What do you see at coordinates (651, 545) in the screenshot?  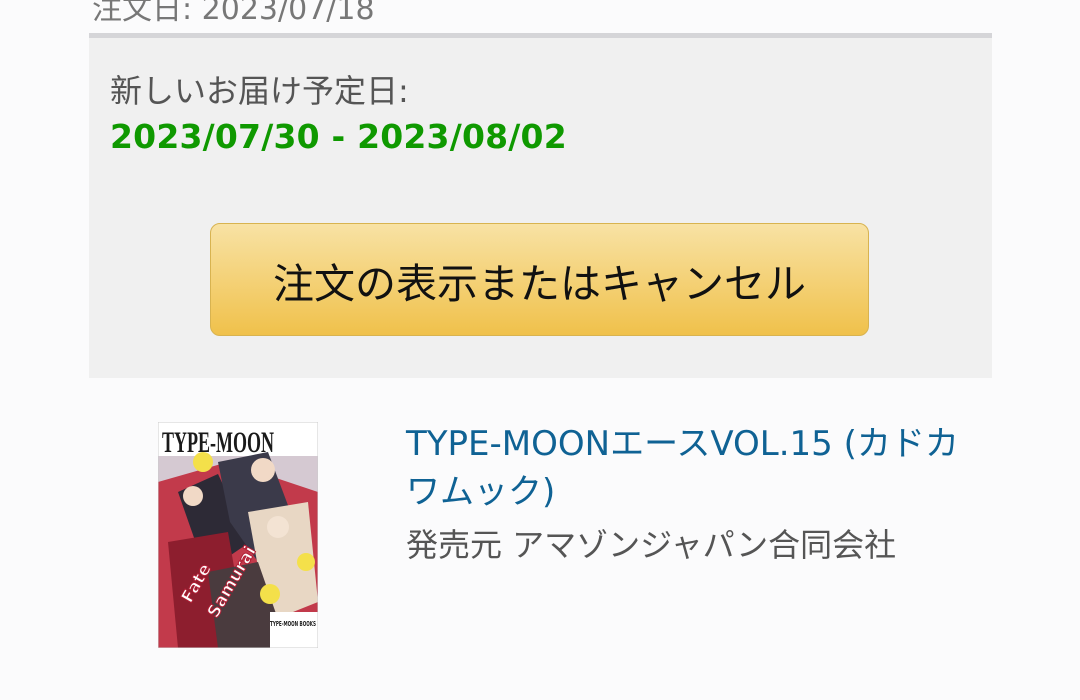 I see `product-seller: 発売元 アマゾンジャパン合同会社` at bounding box center [651, 545].